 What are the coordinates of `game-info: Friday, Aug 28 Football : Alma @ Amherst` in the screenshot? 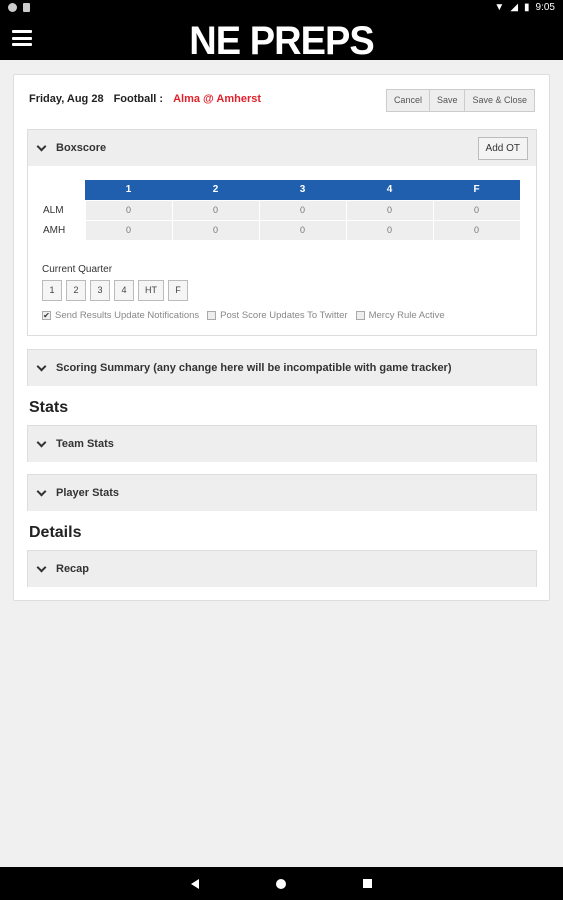 It's located at (145, 99).